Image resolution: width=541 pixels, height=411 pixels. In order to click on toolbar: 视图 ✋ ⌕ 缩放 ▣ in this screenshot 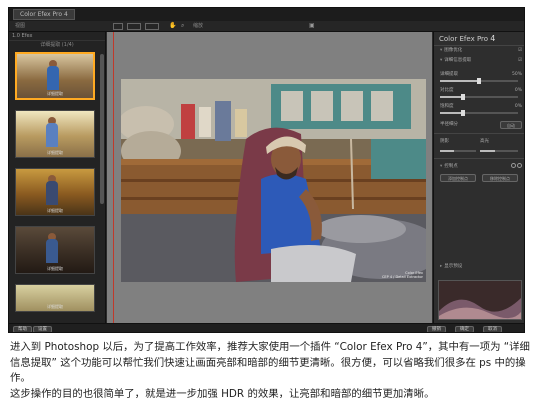, I will do `click(266, 26)`.